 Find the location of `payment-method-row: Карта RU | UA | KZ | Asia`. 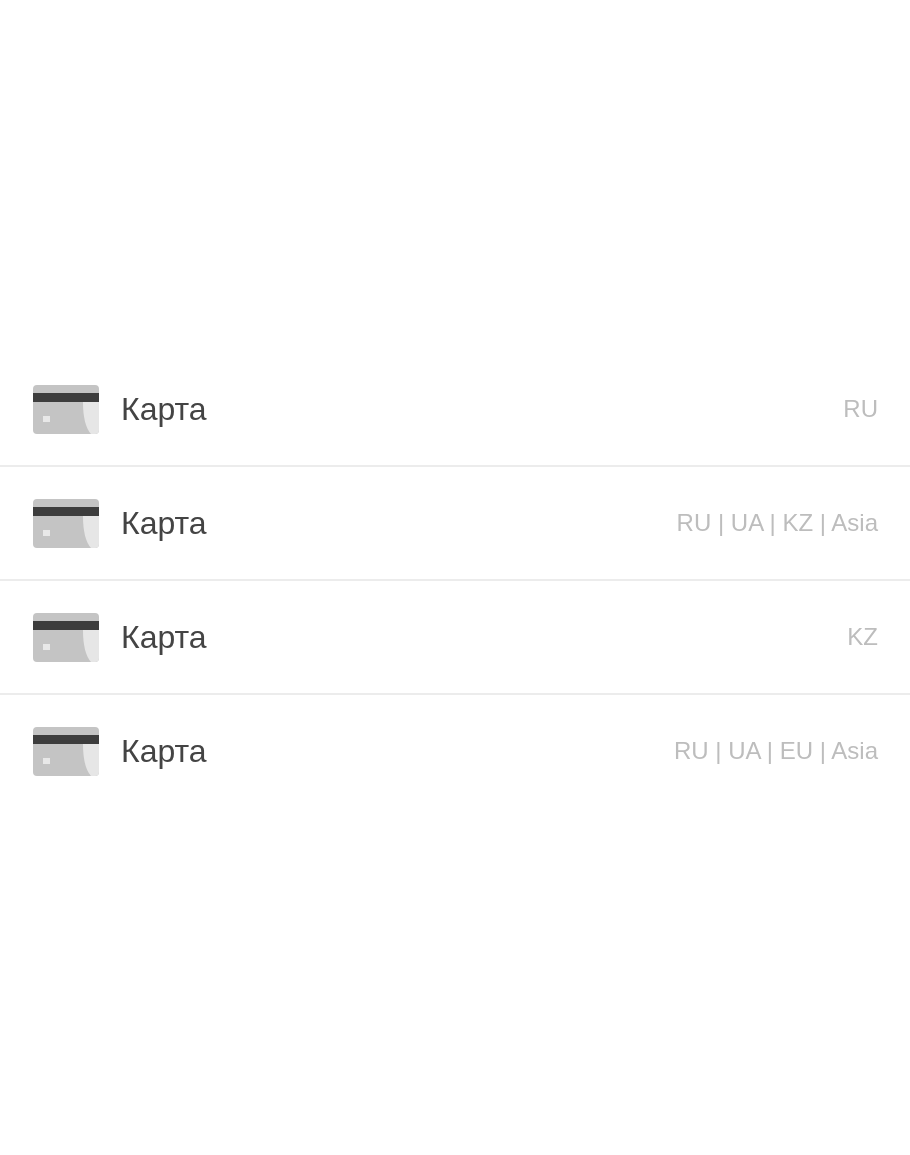

payment-method-row: Карта RU | UA | KZ | Asia is located at coordinates (455, 524).